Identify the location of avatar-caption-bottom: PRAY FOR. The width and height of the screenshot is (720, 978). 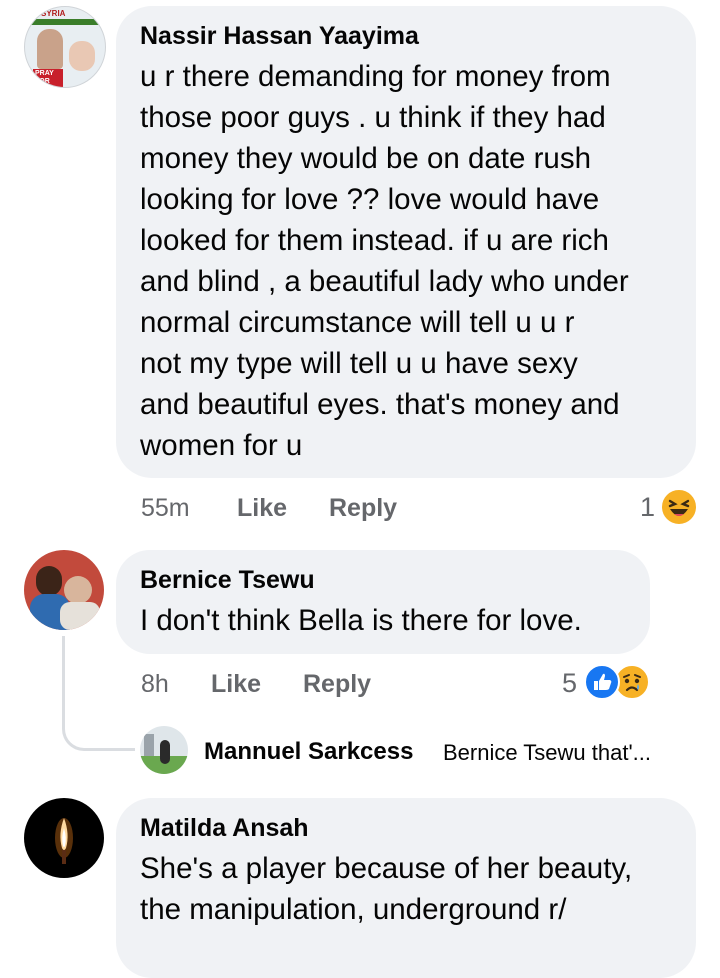
(48, 78).